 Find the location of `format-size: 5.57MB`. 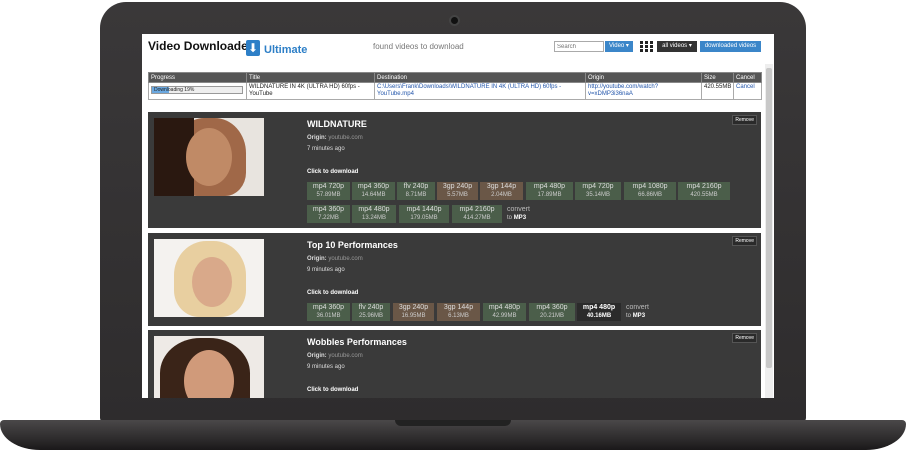

format-size: 5.57MB is located at coordinates (457, 195).